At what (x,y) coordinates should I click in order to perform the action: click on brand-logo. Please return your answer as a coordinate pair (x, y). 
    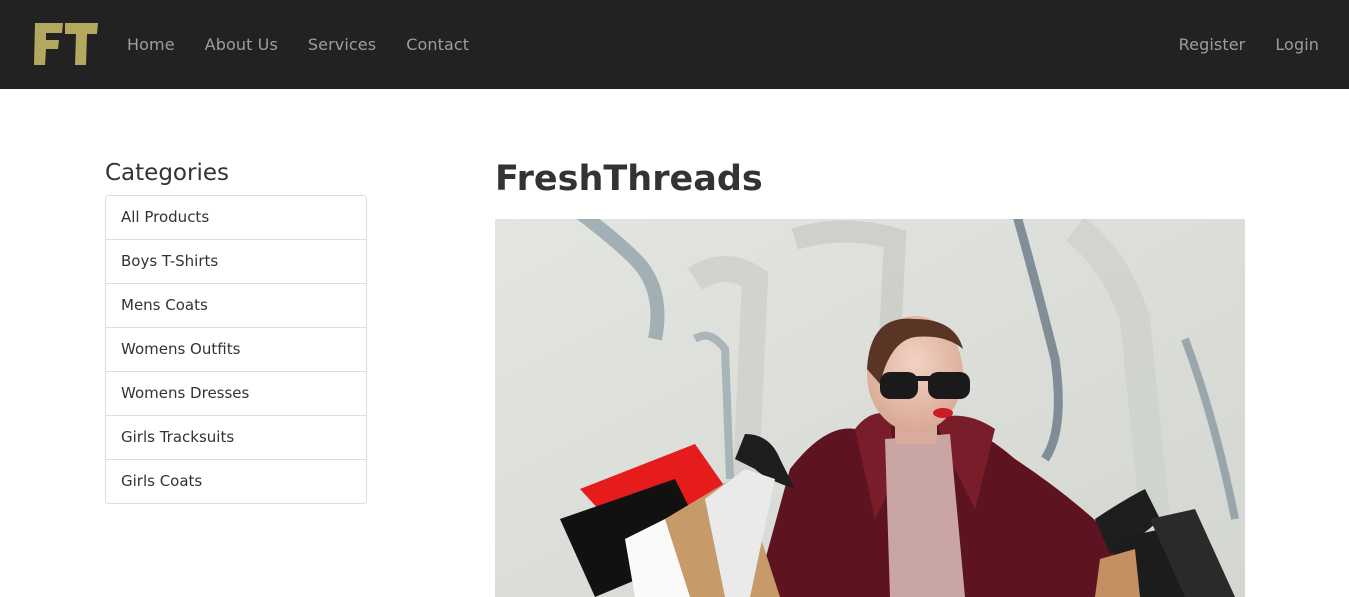
    Looking at the image, I should click on (66, 44).